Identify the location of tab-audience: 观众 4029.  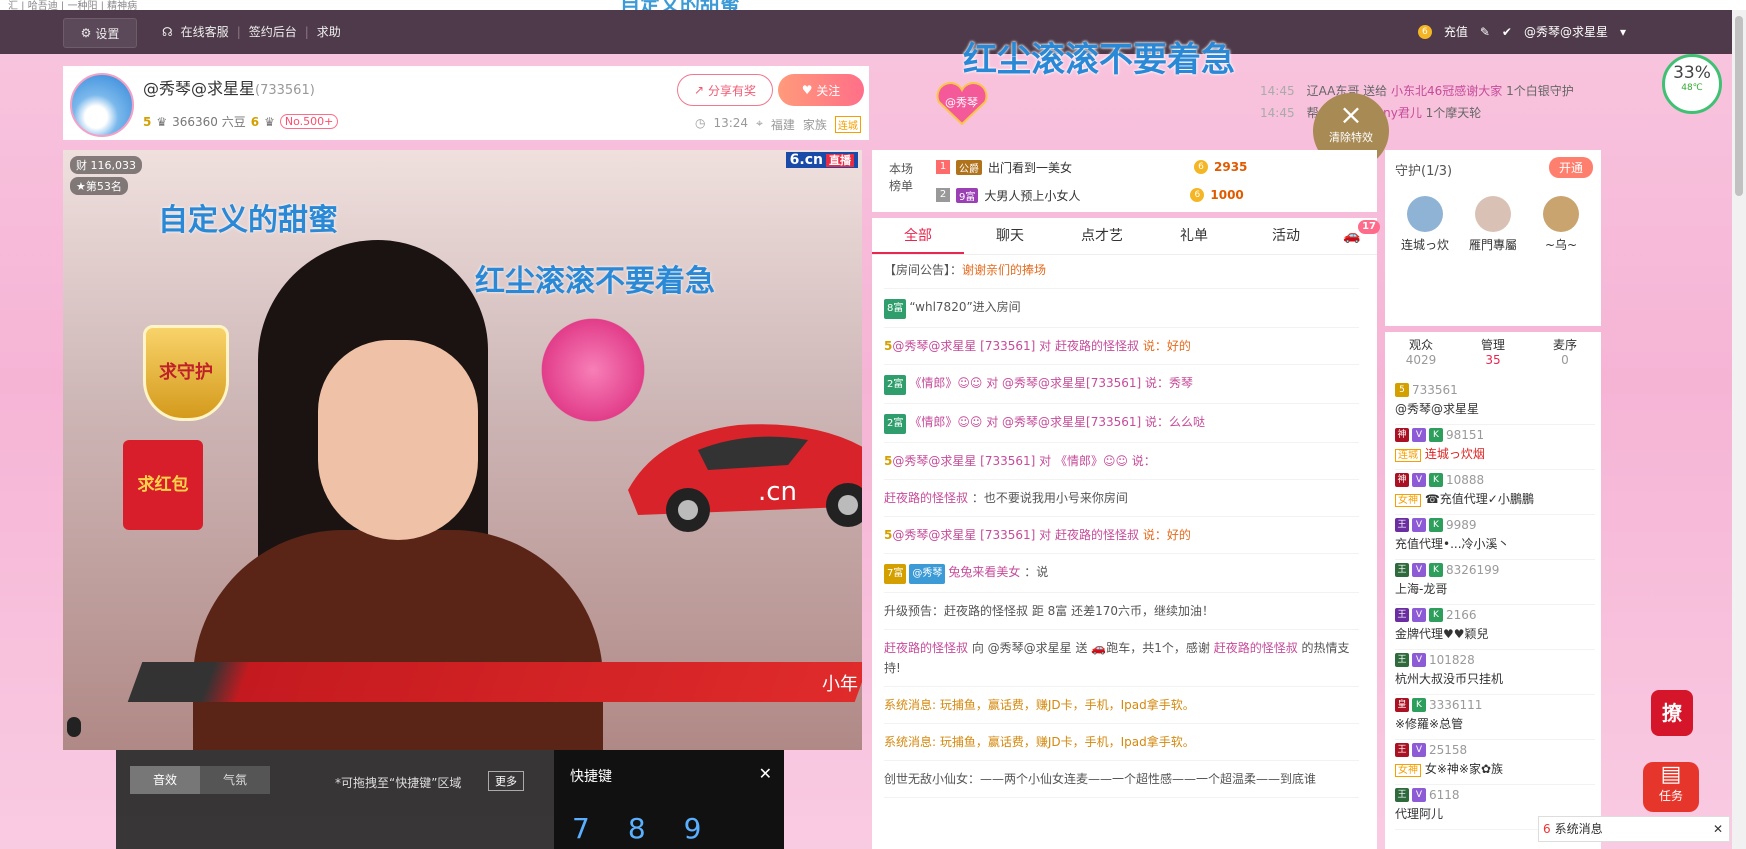
(1421, 351).